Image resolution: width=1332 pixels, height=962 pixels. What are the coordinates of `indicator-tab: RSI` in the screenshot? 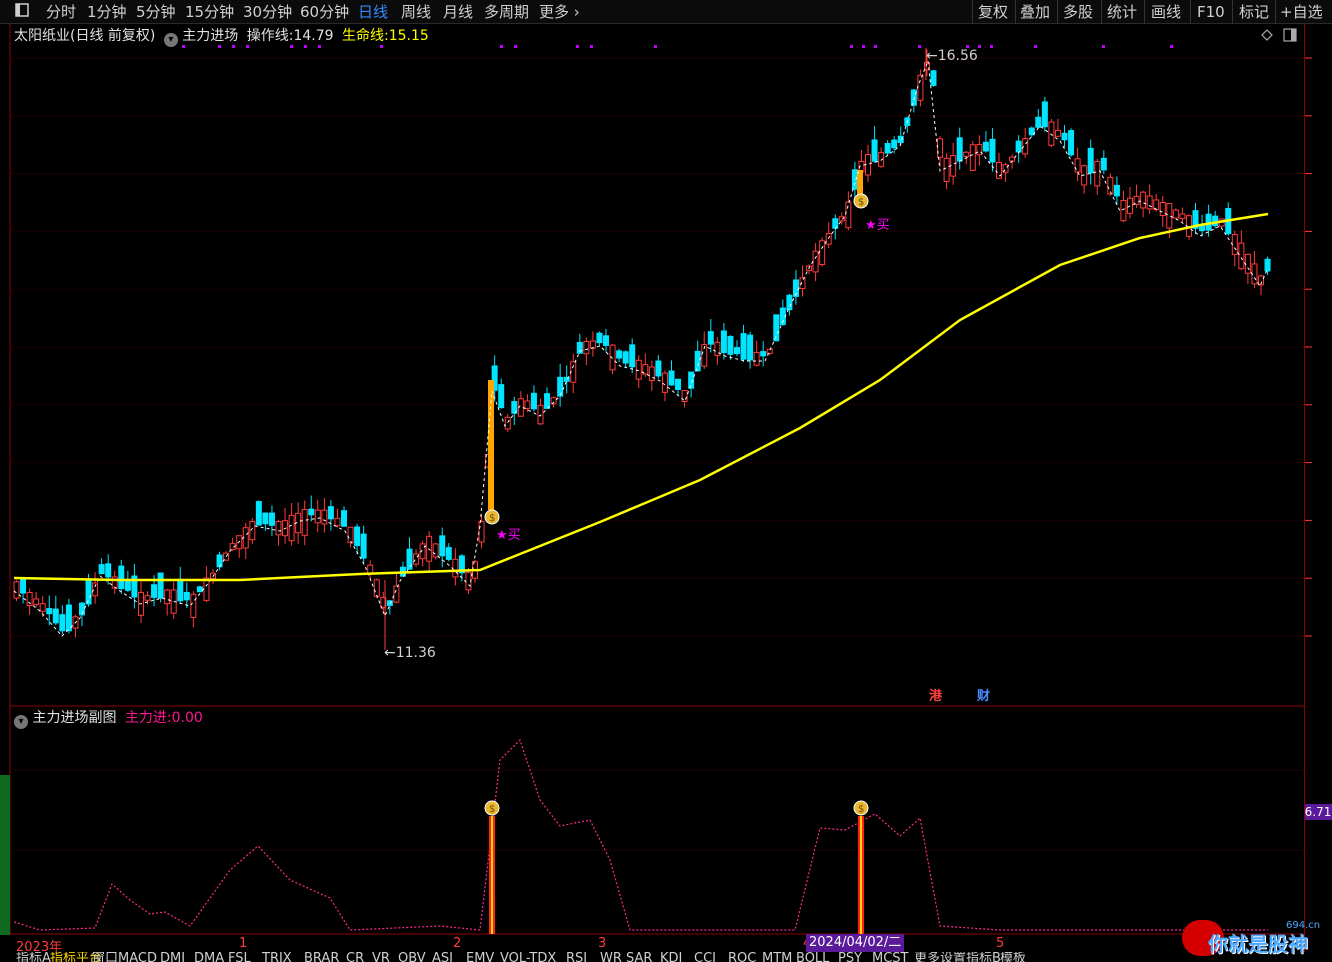 It's located at (576, 957).